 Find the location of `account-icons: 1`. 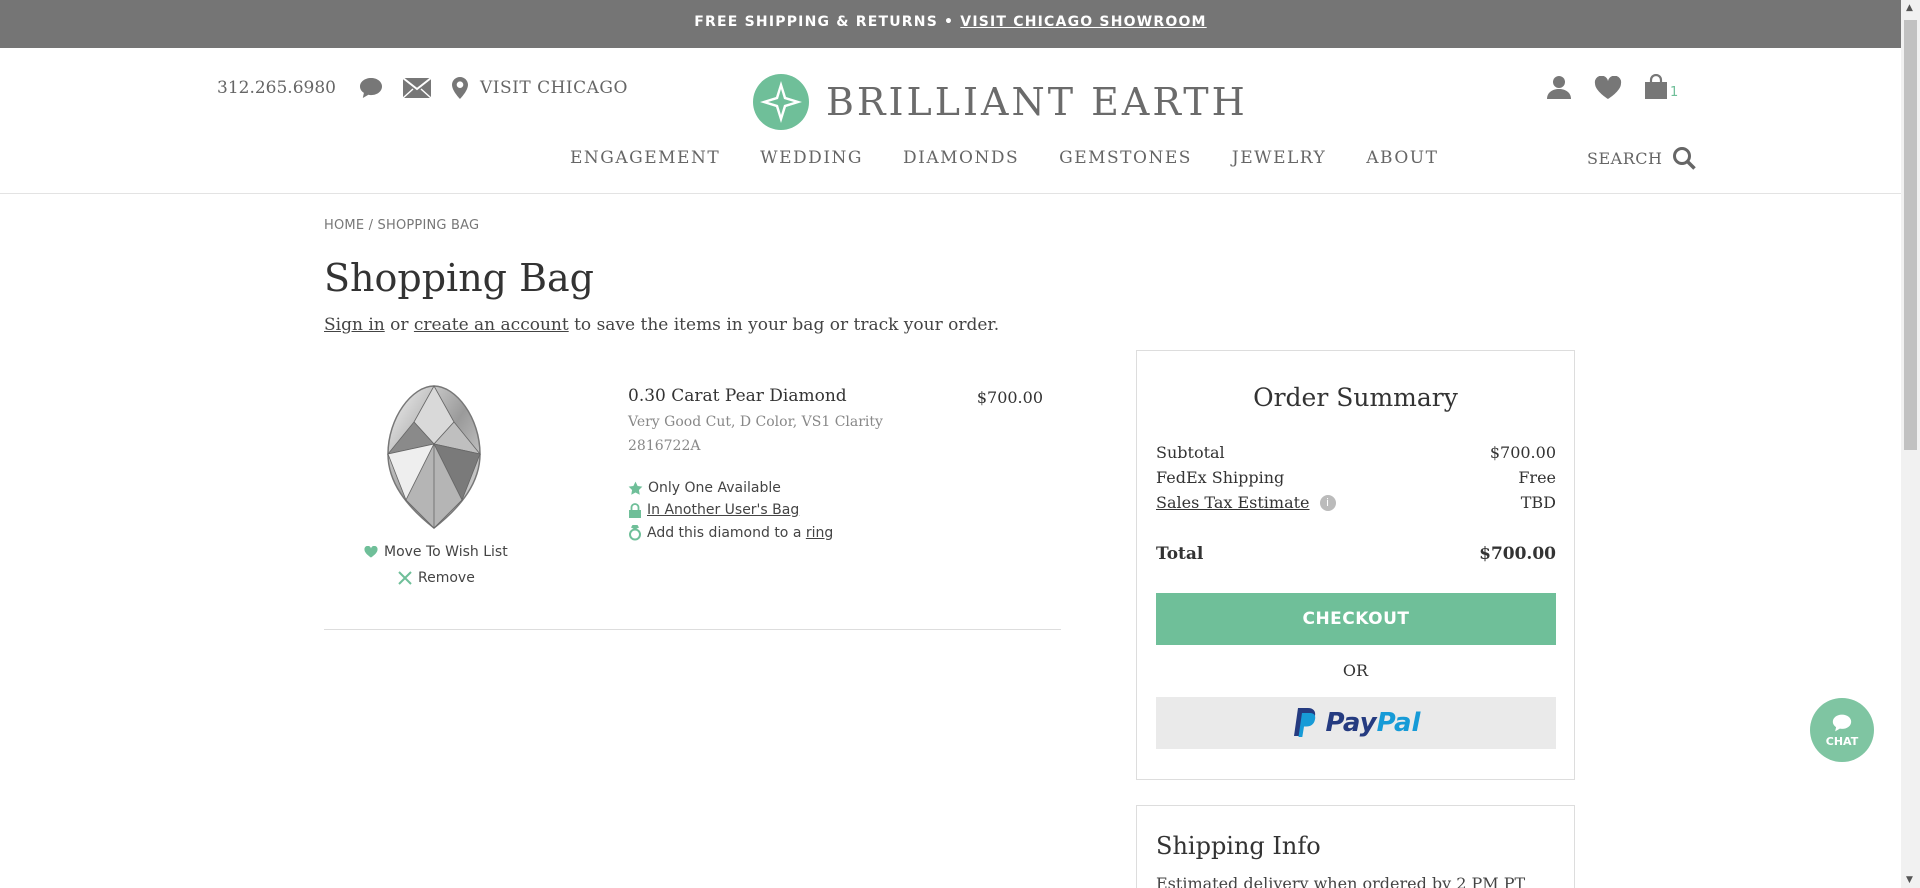

account-icons: 1 is located at coordinates (1612, 87).